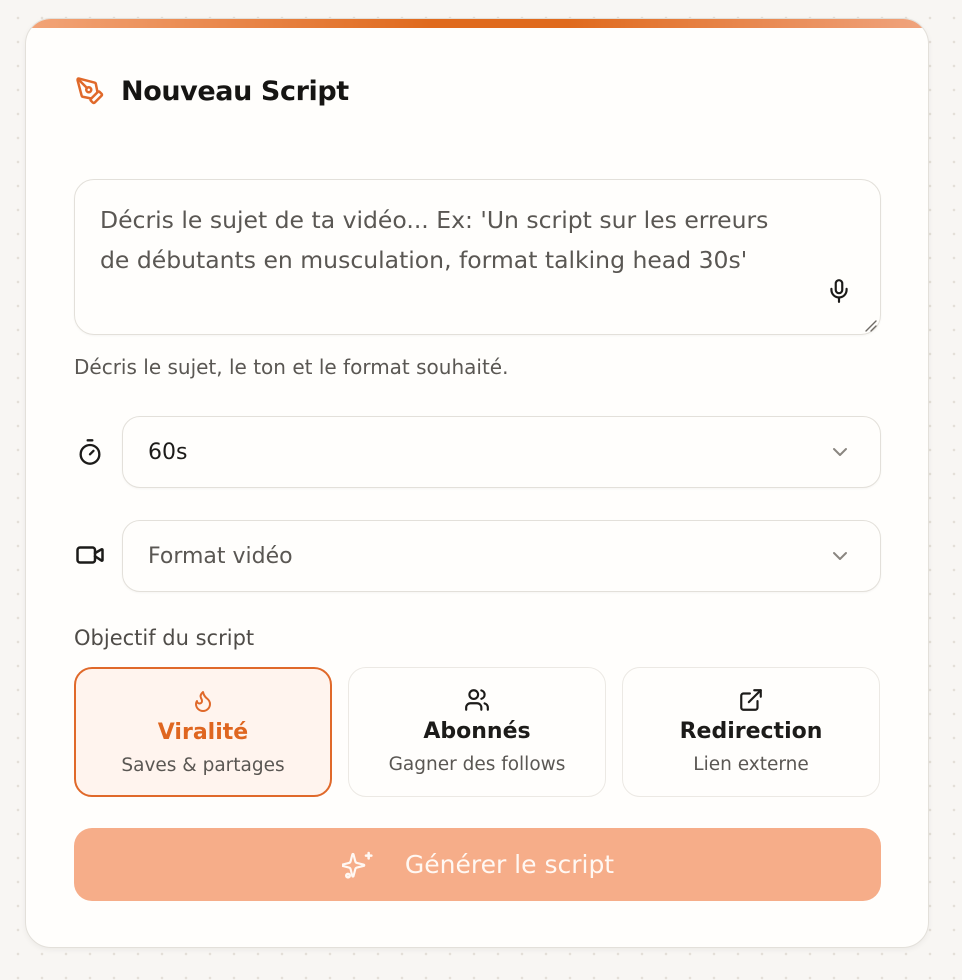 Image resolution: width=962 pixels, height=980 pixels. Describe the element at coordinates (751, 764) in the screenshot. I see `objective-option-subtitle: Lien externe` at that location.